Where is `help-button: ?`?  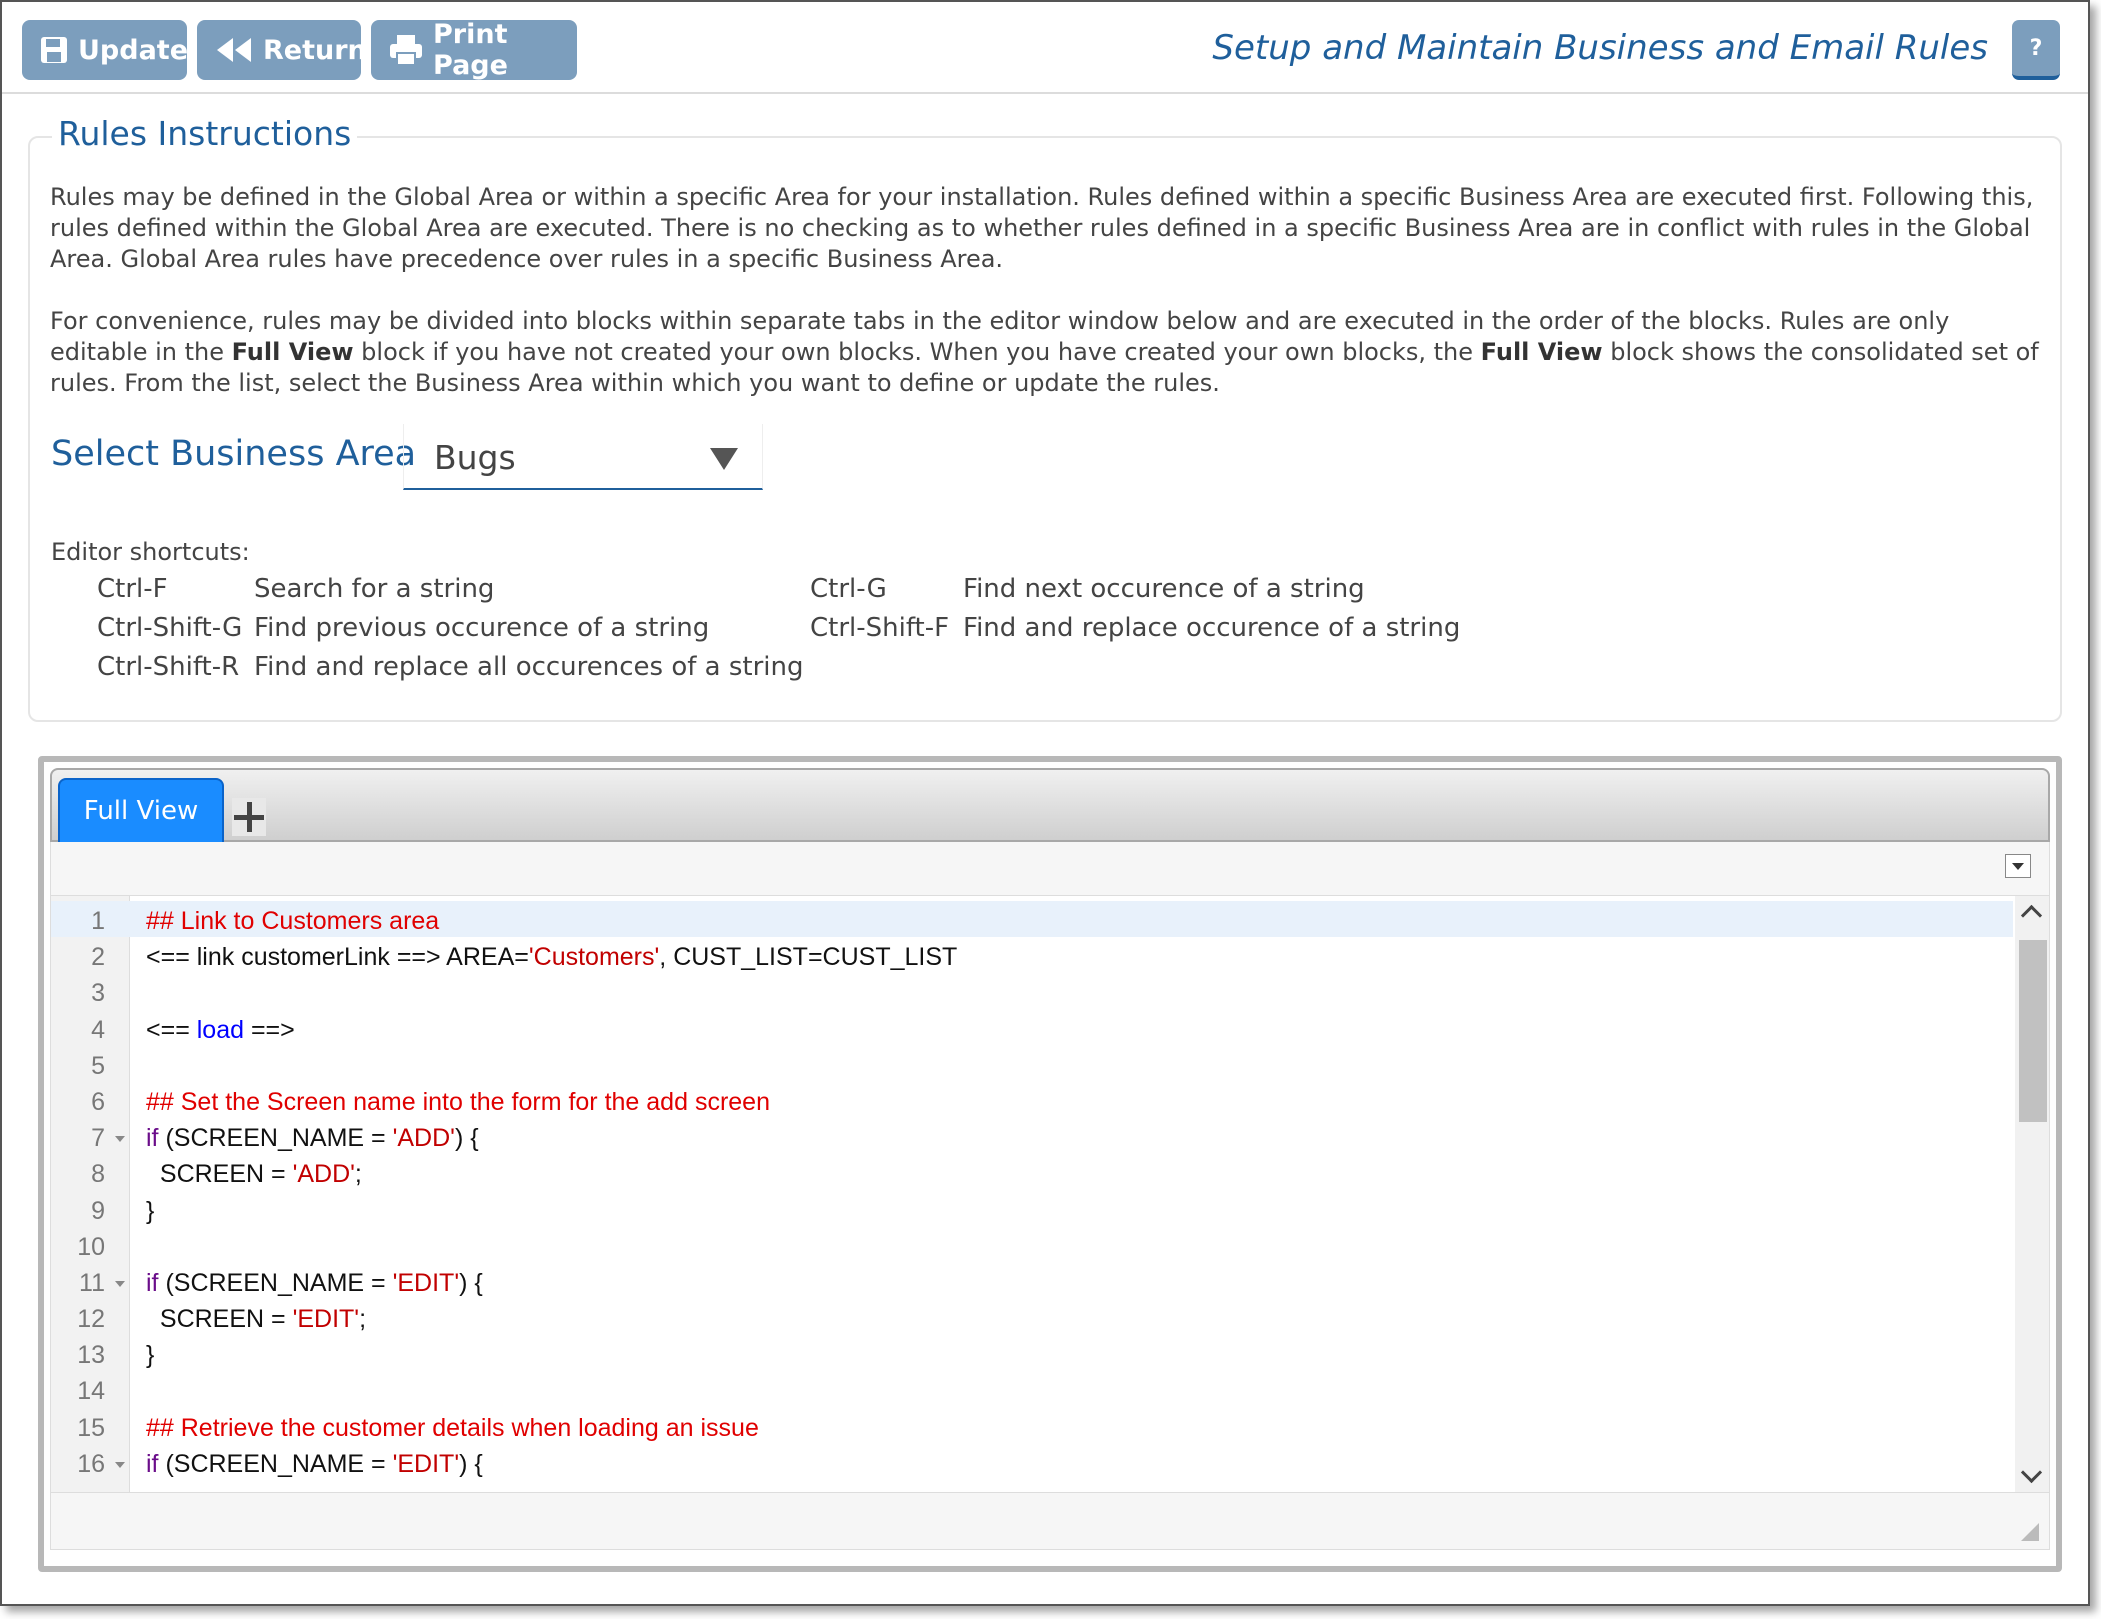
help-button: ? is located at coordinates (2036, 50).